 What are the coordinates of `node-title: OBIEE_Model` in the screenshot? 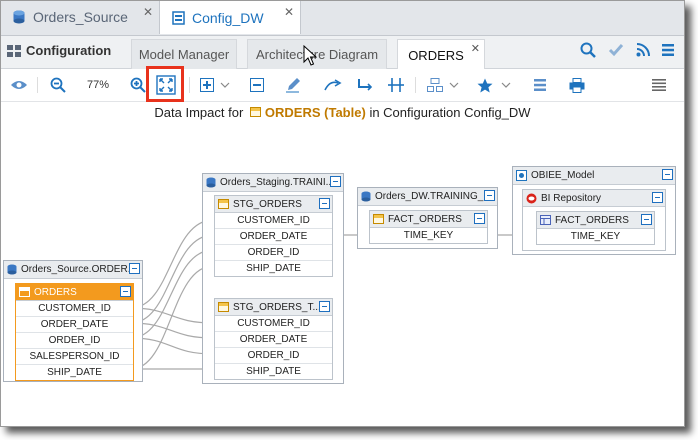 It's located at (563, 175).